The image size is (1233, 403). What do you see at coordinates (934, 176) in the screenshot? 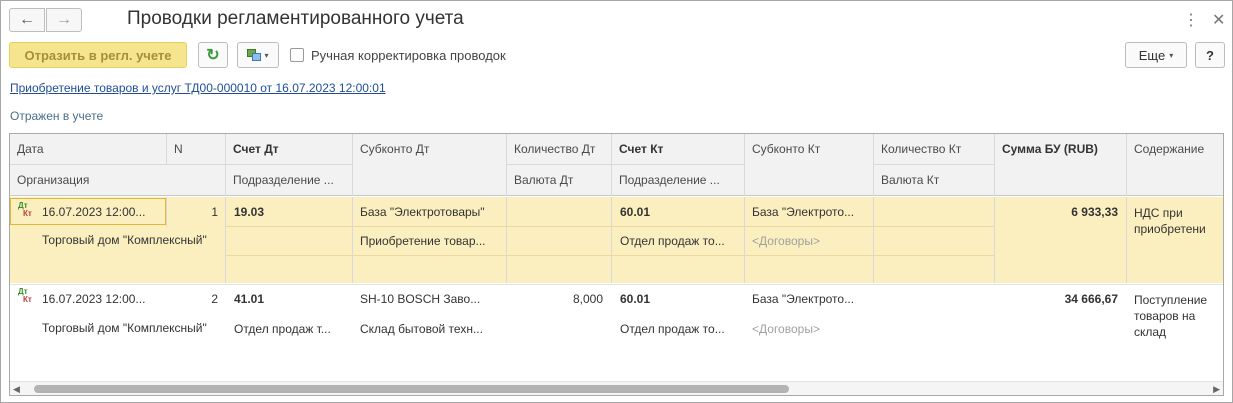
I see `col-currency-kt: Валюта Кт` at bounding box center [934, 176].